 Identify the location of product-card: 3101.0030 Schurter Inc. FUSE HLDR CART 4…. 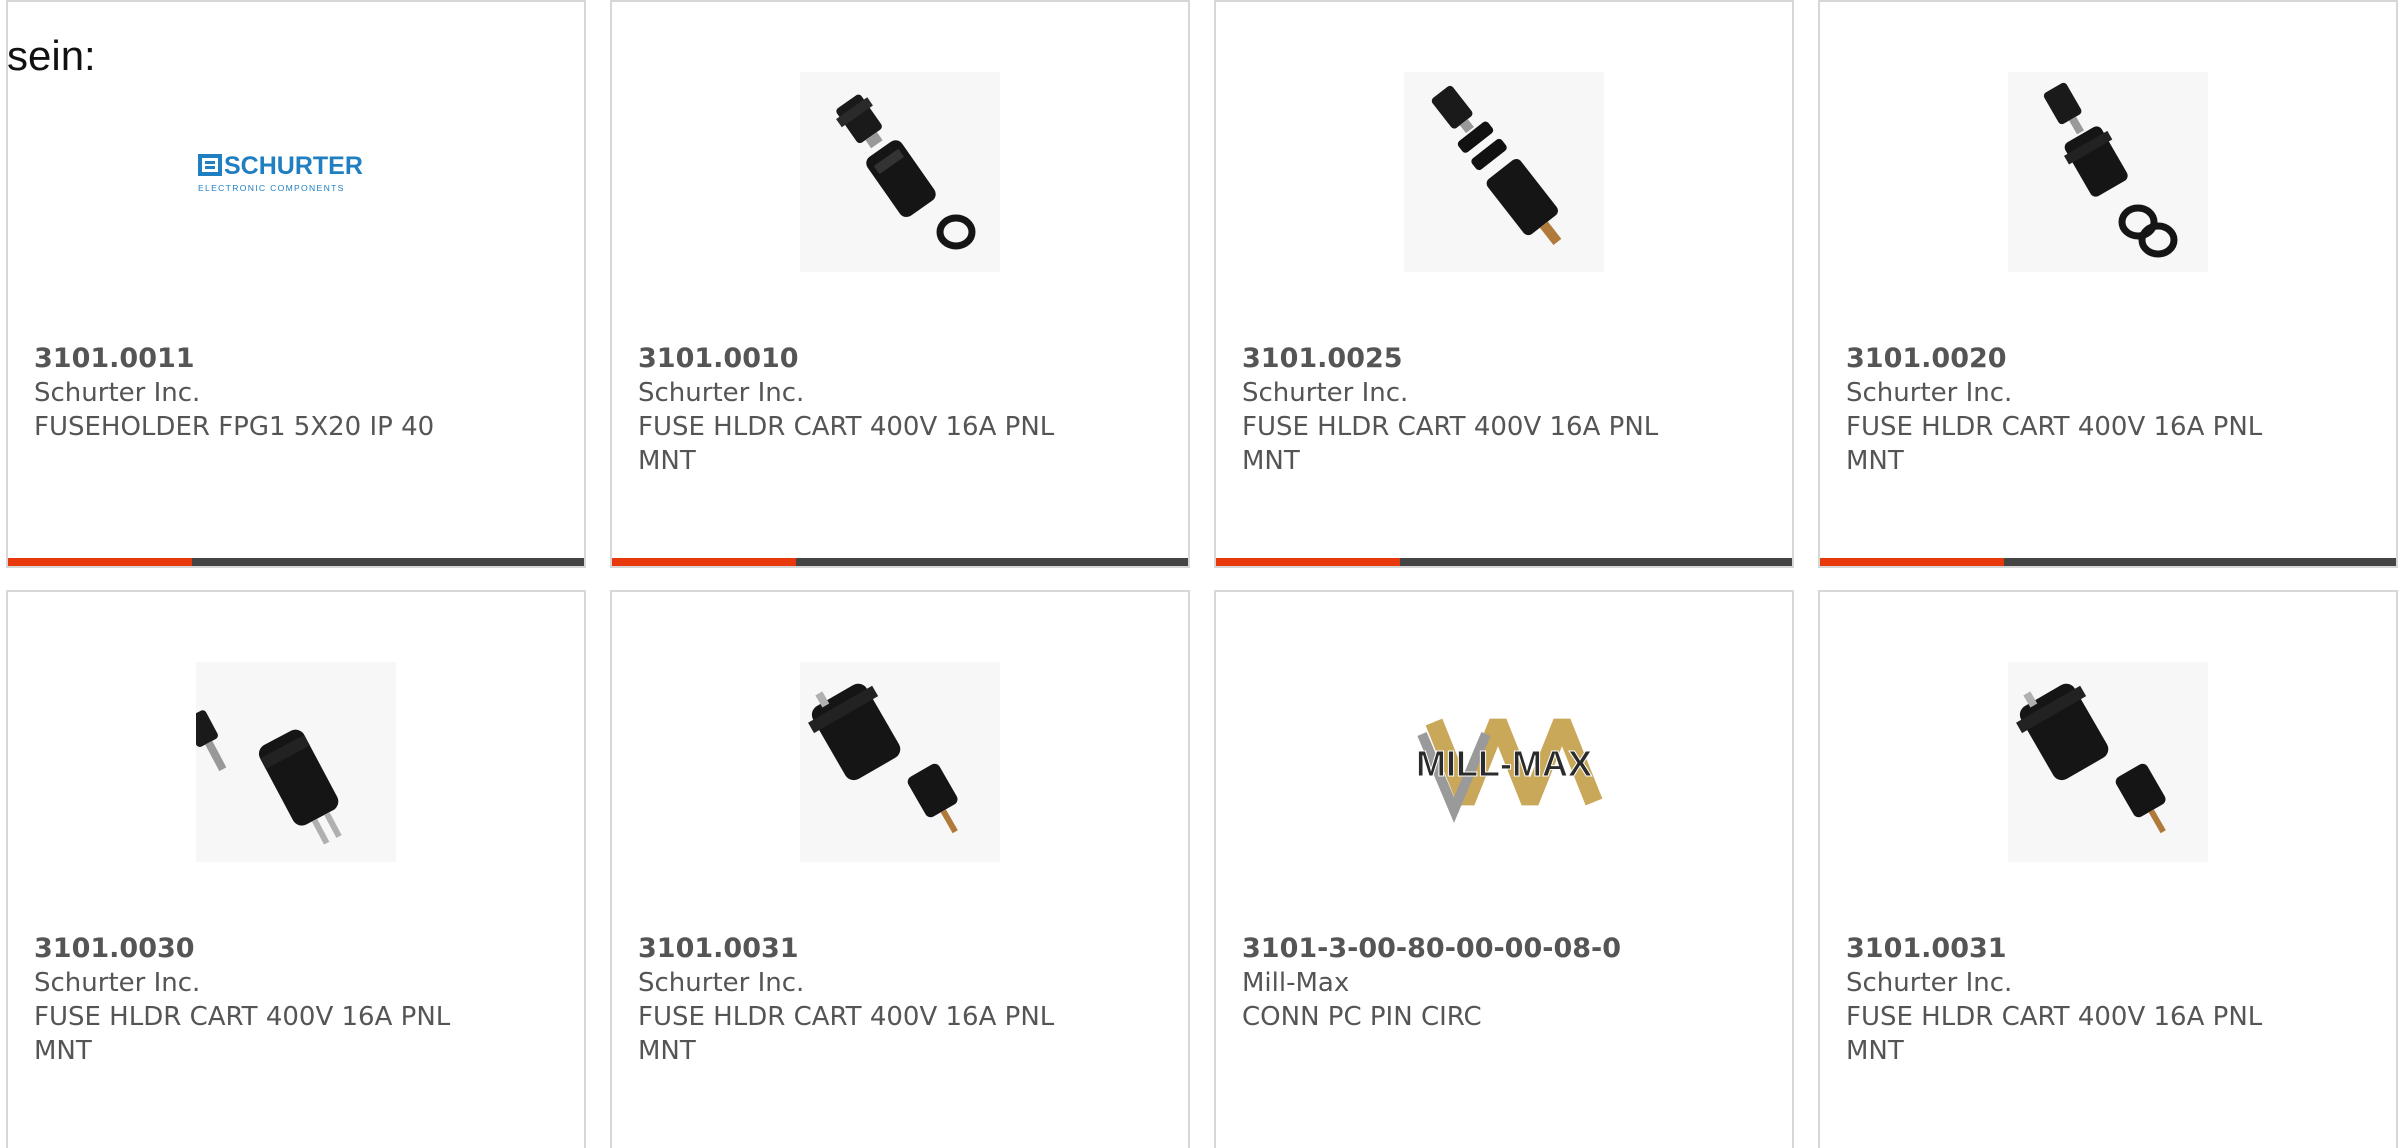
(296, 869).